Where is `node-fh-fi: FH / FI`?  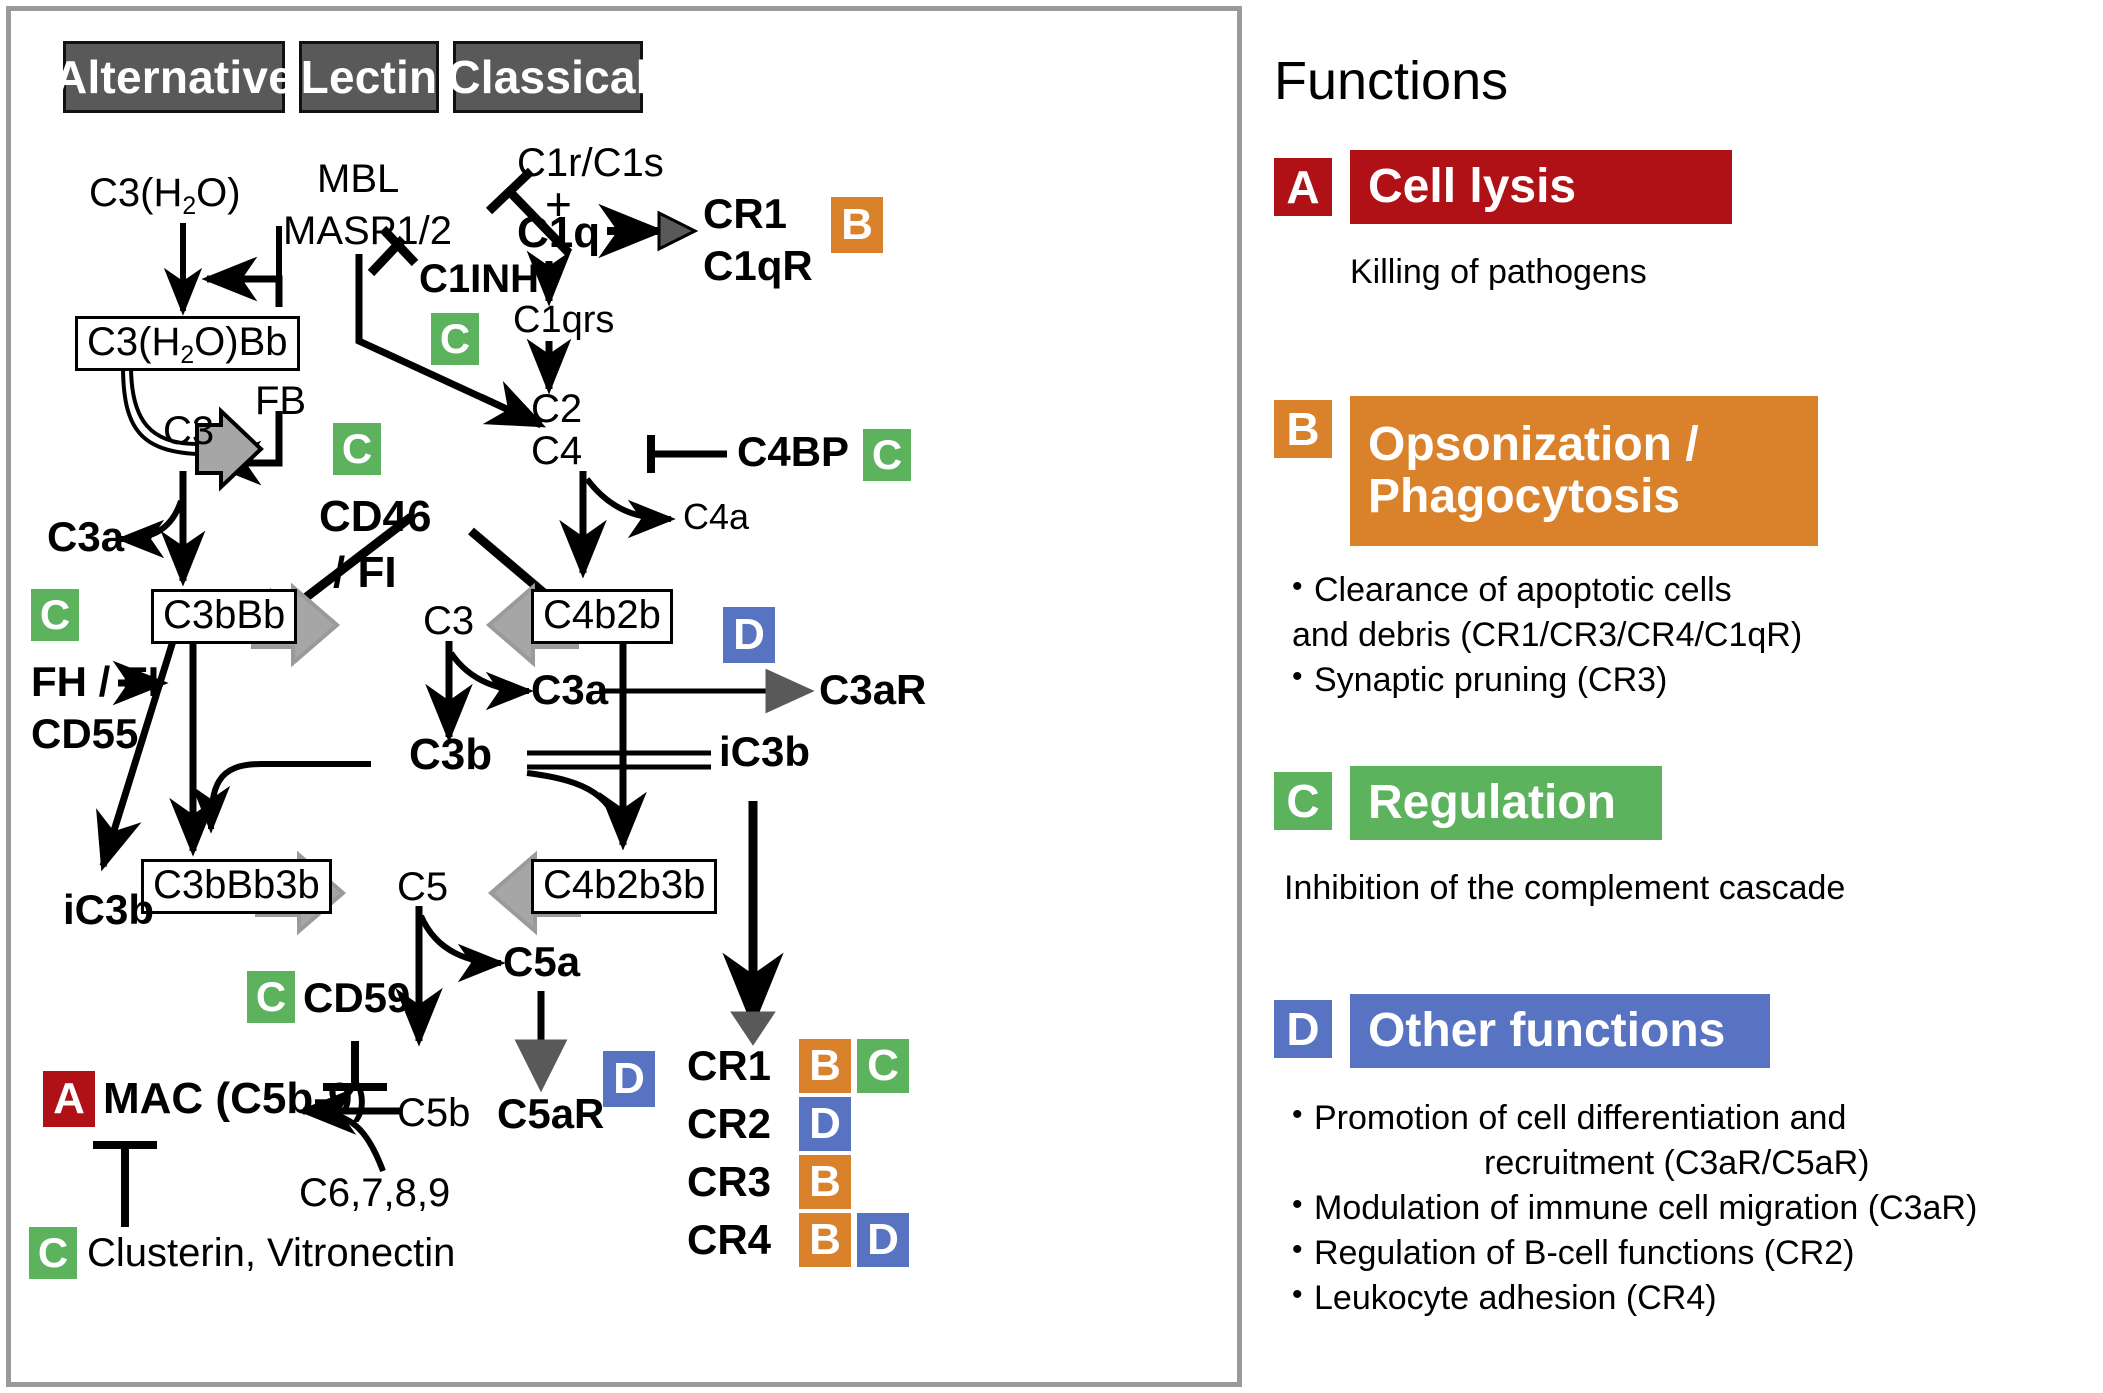
node-fh-fi: FH / FI is located at coordinates (95, 681).